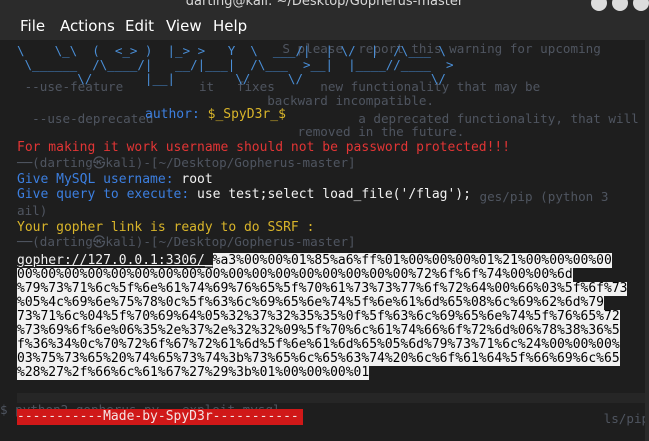 Image resolution: width=649 pixels, height=441 pixels. Describe the element at coordinates (324, 4) in the screenshot. I see `window-title: darting@kali: ~/Desktop/Gopherus-master` at that location.